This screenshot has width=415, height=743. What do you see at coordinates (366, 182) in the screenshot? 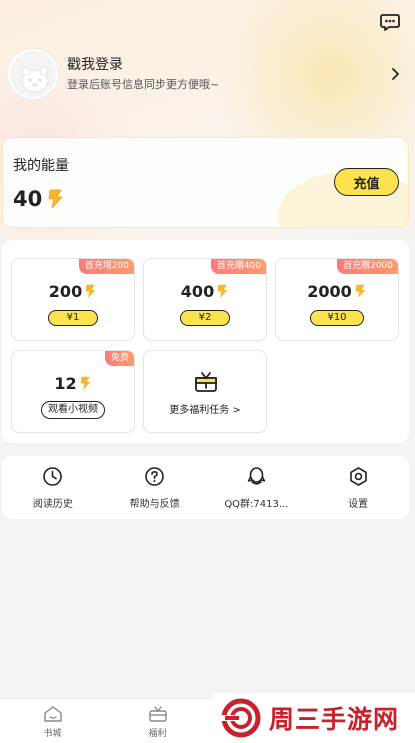
I see `recharge-button: 充值` at bounding box center [366, 182].